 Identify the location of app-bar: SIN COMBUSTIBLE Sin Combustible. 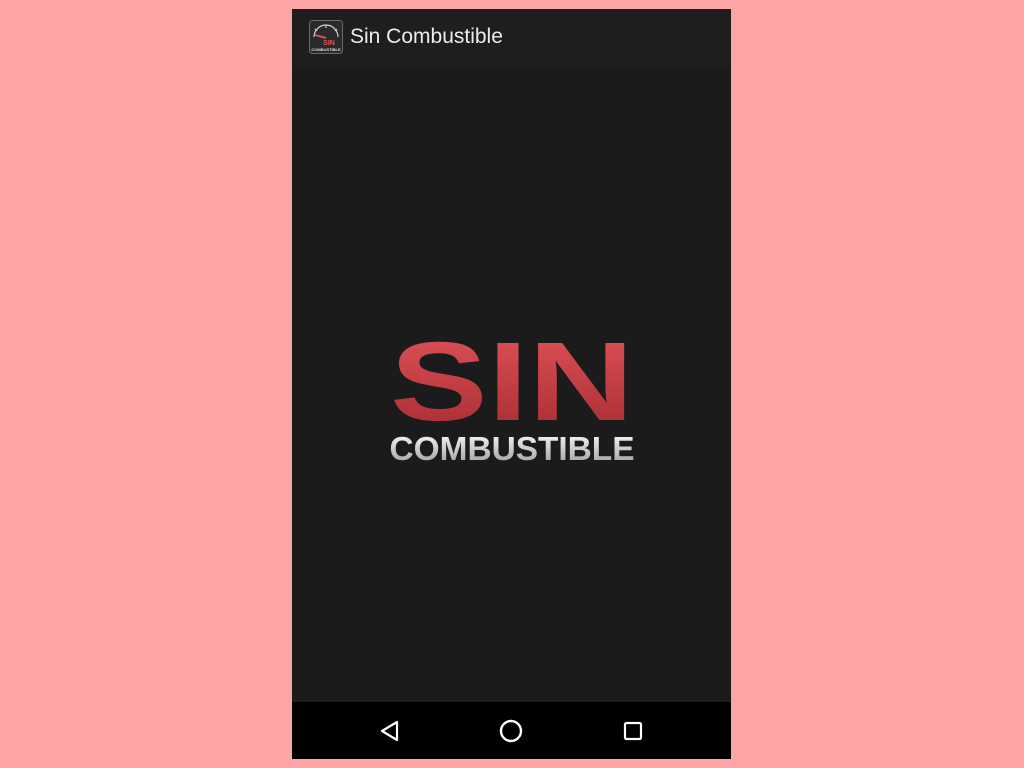
(511, 38).